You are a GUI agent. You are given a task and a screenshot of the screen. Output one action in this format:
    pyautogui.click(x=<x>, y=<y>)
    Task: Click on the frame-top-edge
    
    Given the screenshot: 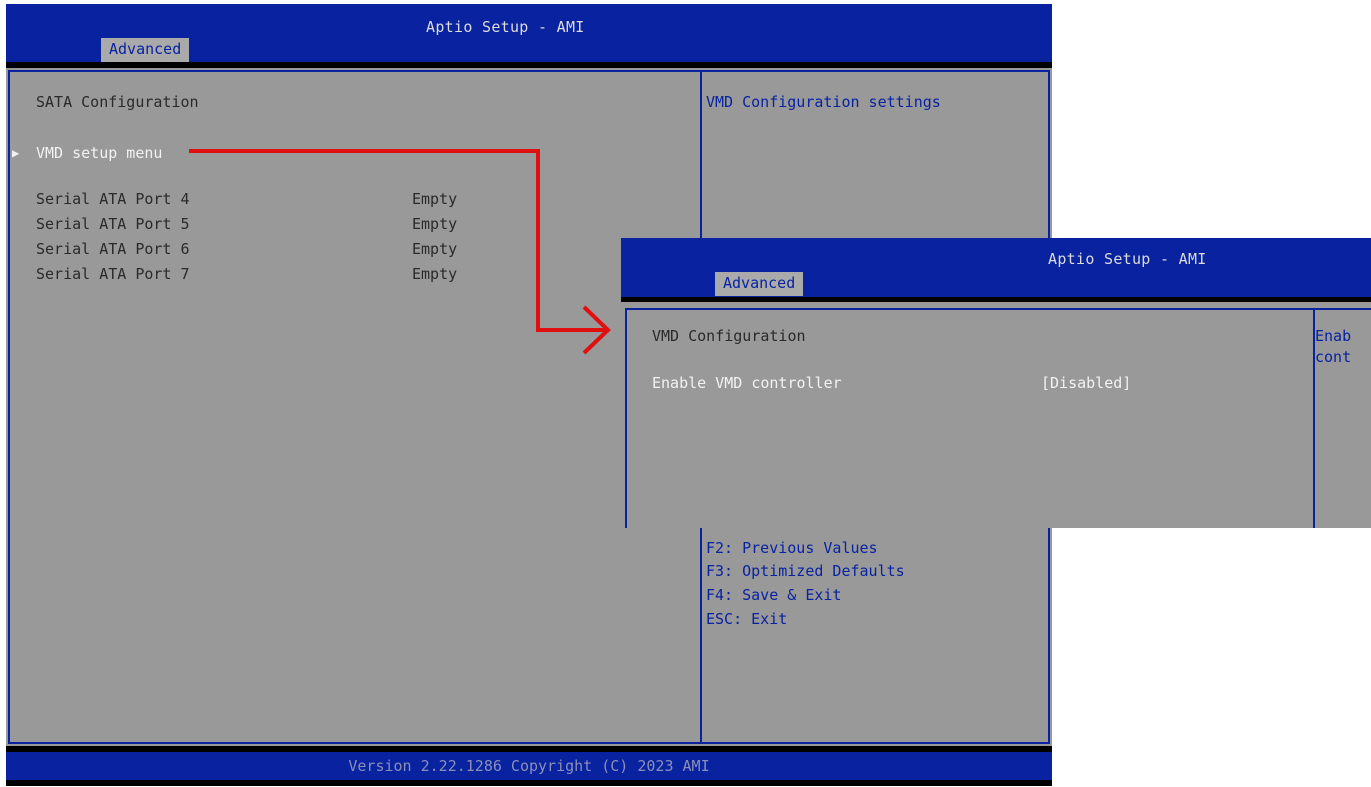 What is the action you would take?
    pyautogui.click(x=998, y=309)
    